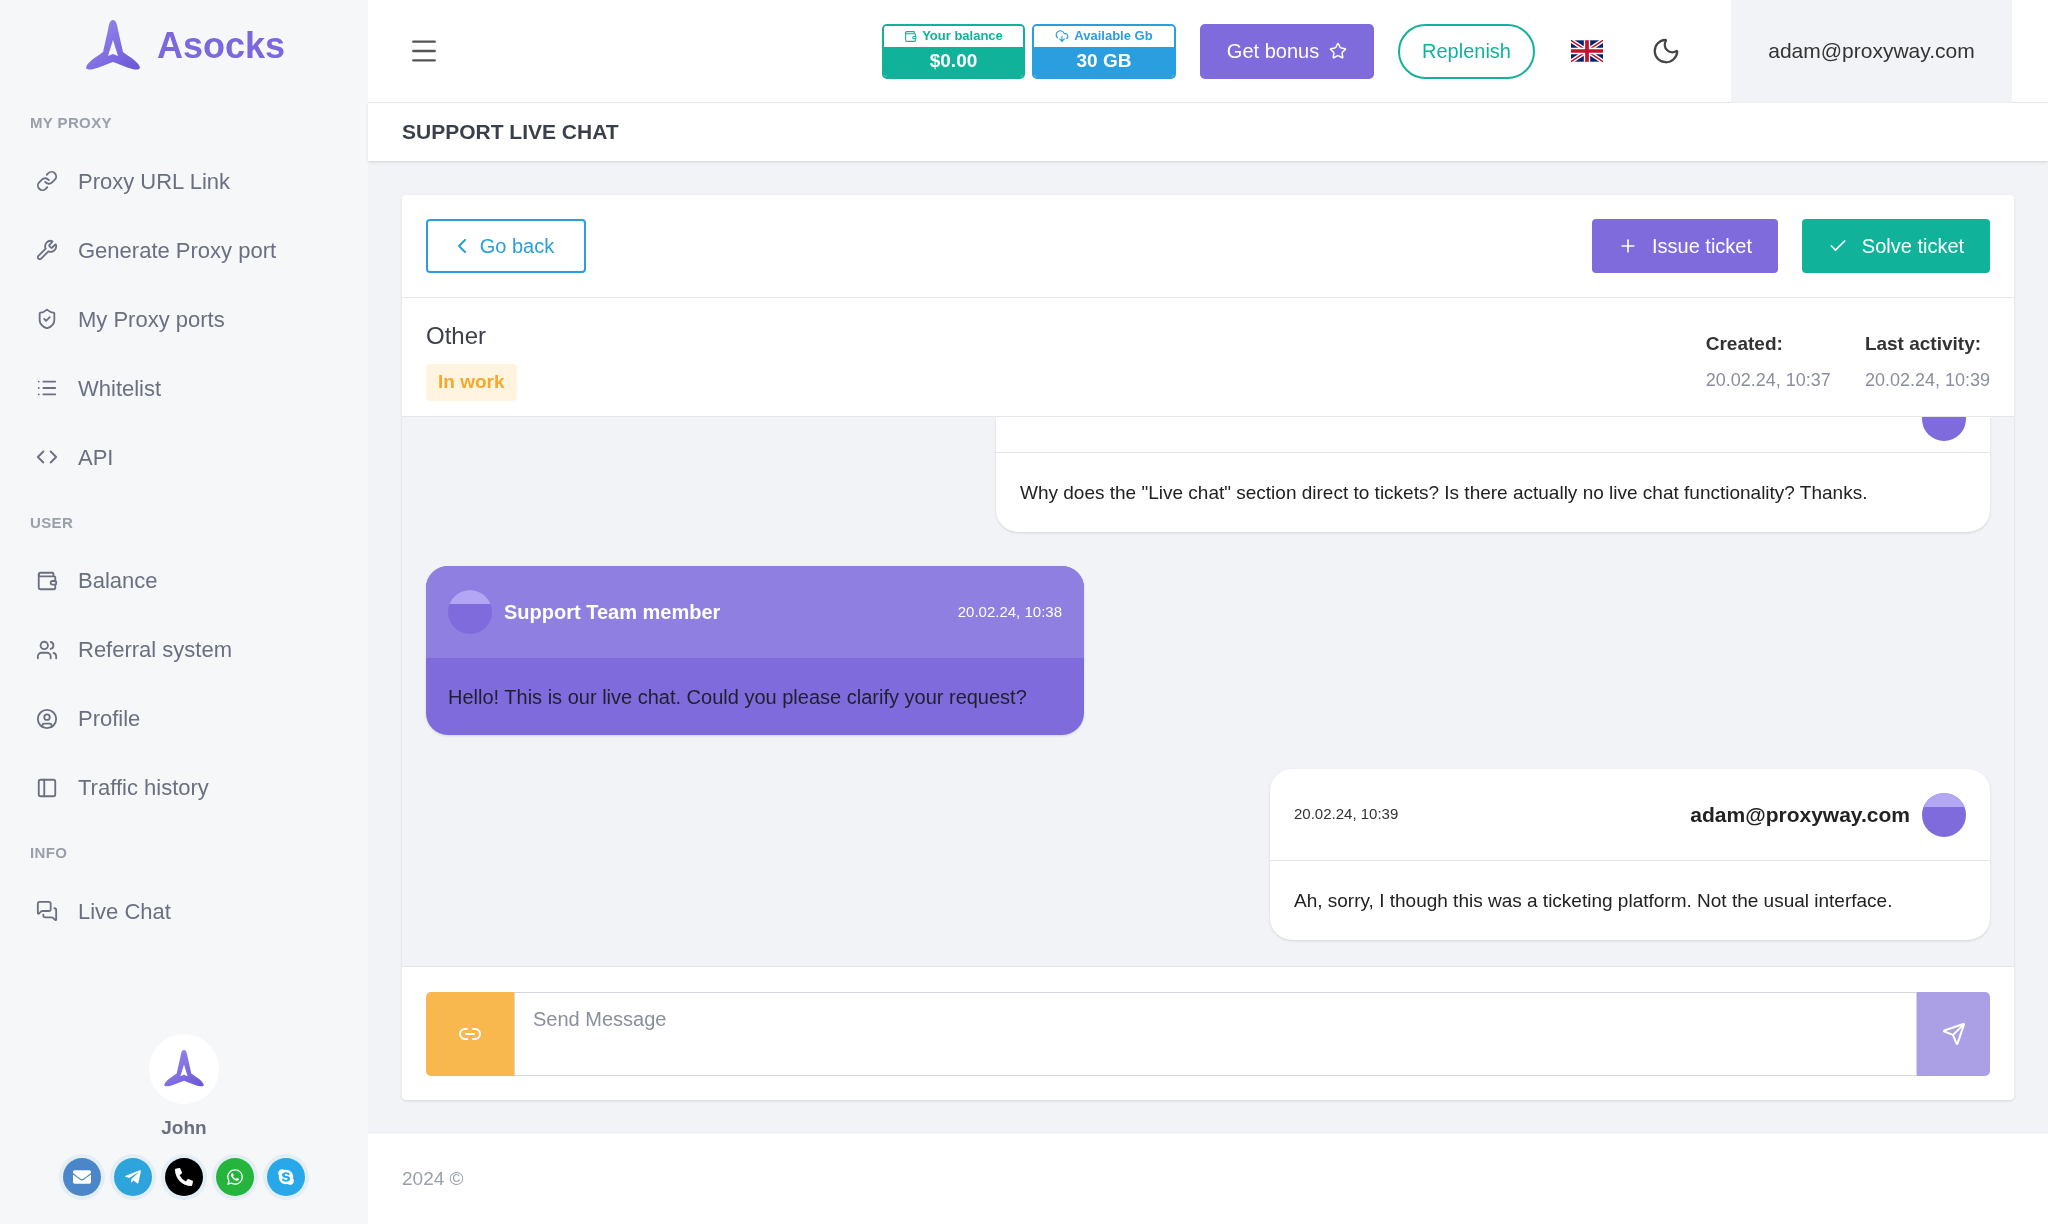  I want to click on message-text: Ah, sorry, I though this was a ticketing platform. Not the usual interface., so click(1593, 901).